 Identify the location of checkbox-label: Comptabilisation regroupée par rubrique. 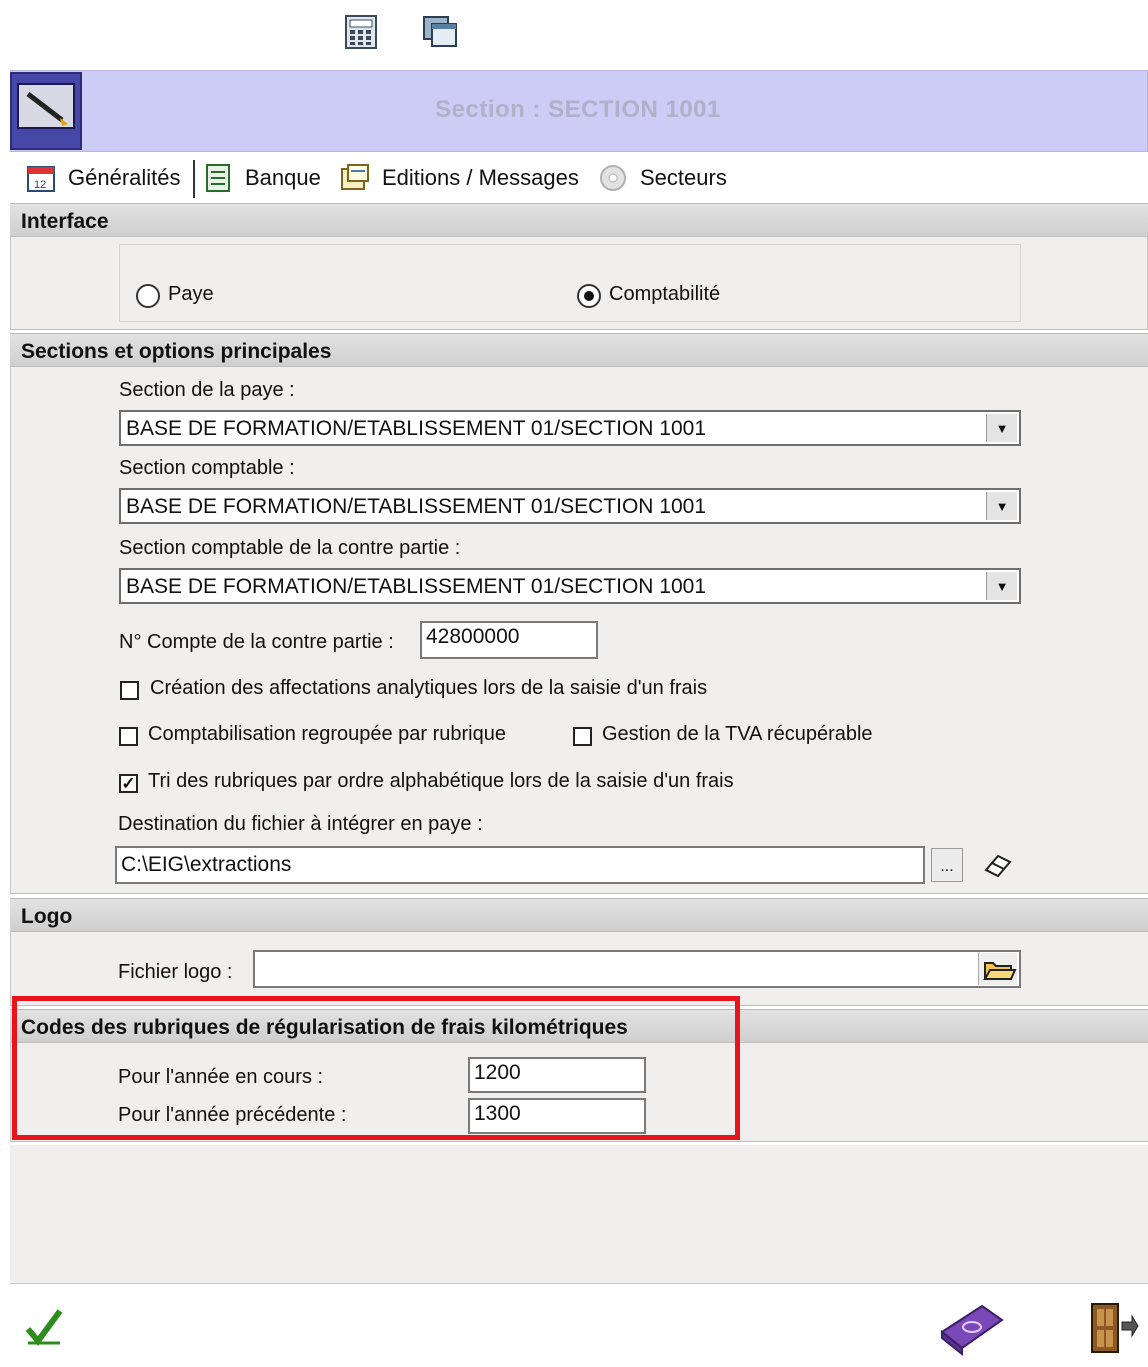
(327, 734).